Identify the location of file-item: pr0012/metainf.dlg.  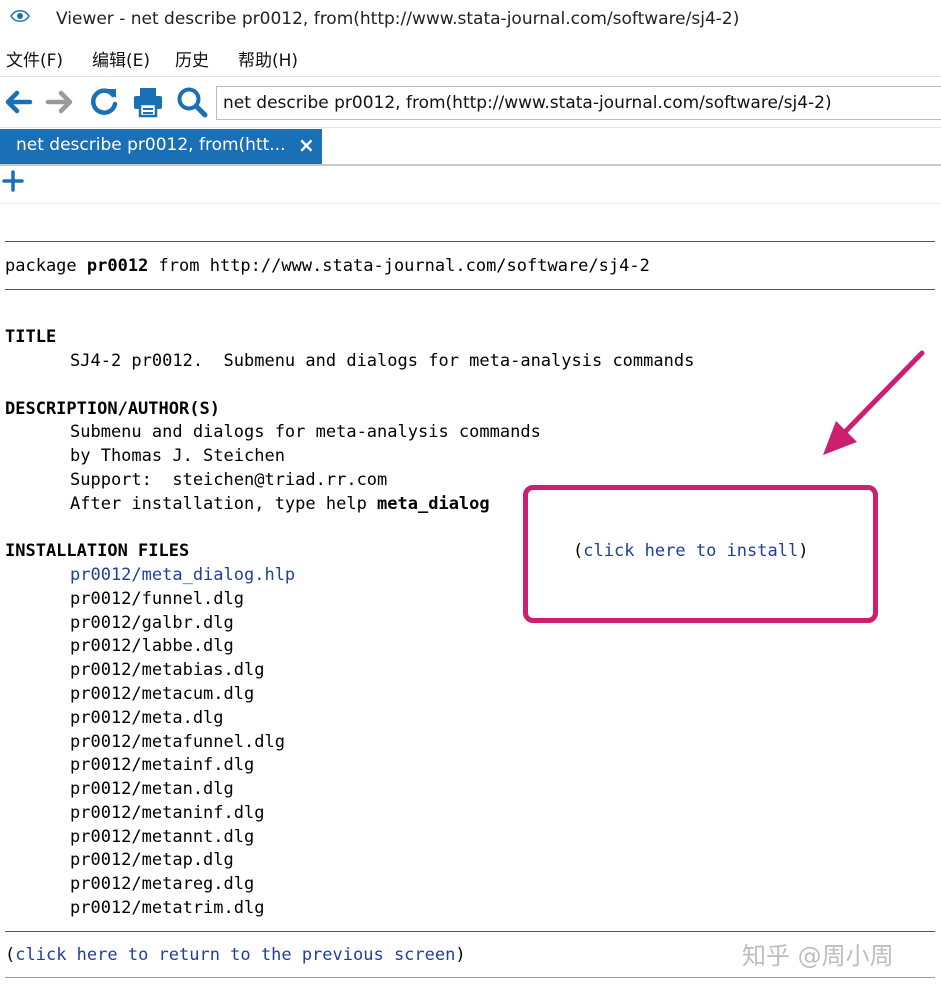
(162, 765).